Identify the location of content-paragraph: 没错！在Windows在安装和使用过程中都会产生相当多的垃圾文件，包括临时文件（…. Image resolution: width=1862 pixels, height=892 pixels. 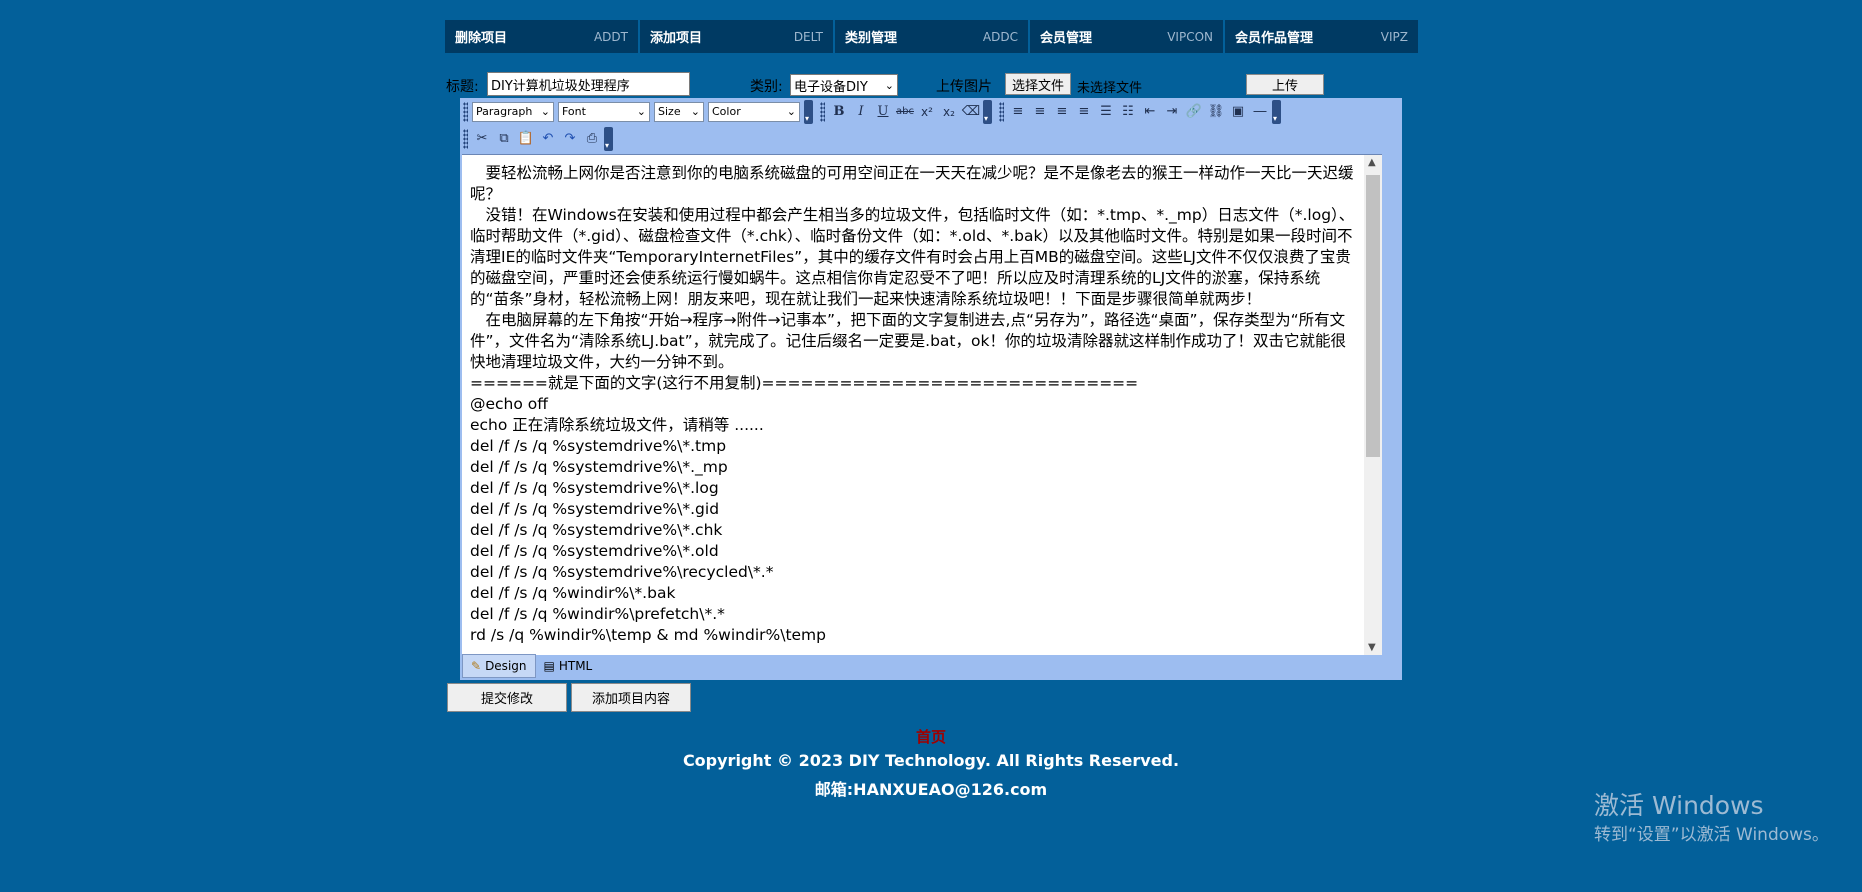
(912, 257).